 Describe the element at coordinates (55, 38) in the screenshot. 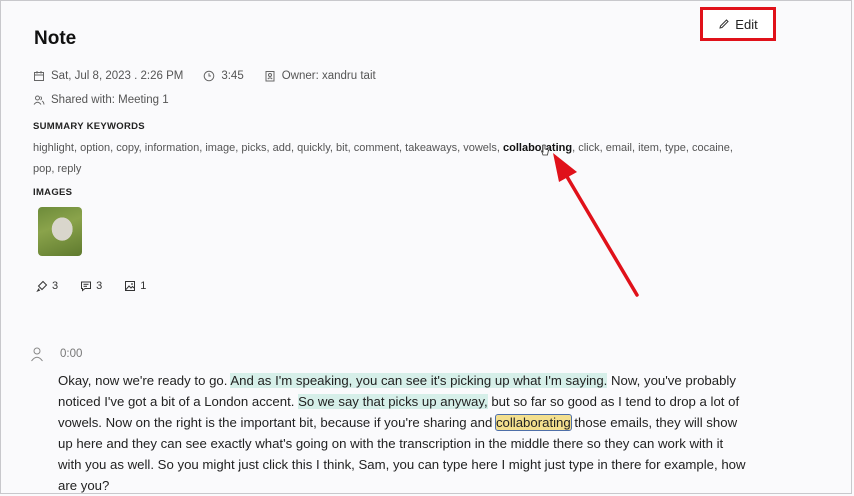

I see `page-title: Note` at that location.